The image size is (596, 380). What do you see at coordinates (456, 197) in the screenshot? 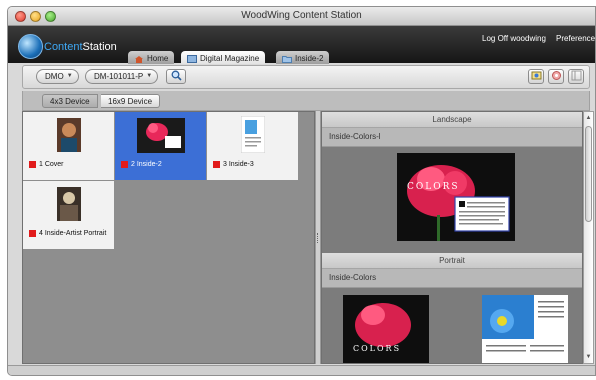
I see `landscape-page-preview: COLORS` at bounding box center [456, 197].